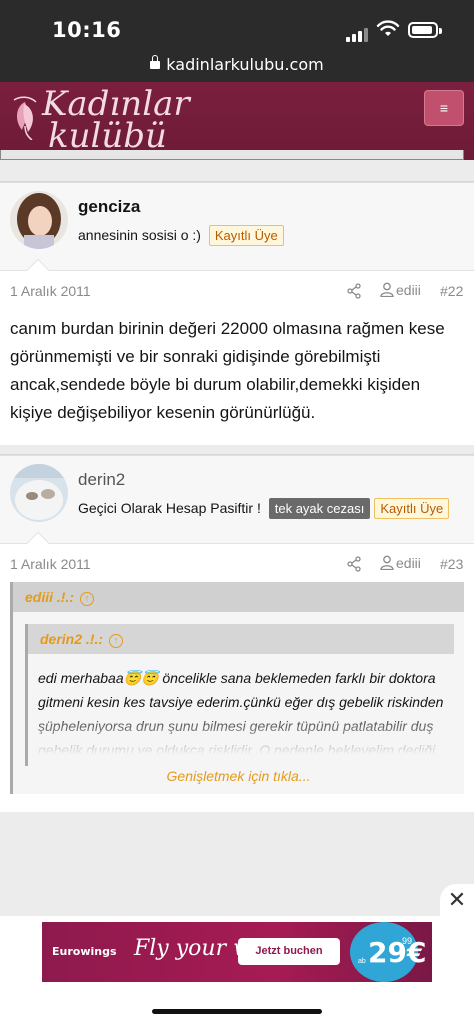 This screenshot has width=474, height=1024. I want to click on post-username: genciza, so click(109, 207).